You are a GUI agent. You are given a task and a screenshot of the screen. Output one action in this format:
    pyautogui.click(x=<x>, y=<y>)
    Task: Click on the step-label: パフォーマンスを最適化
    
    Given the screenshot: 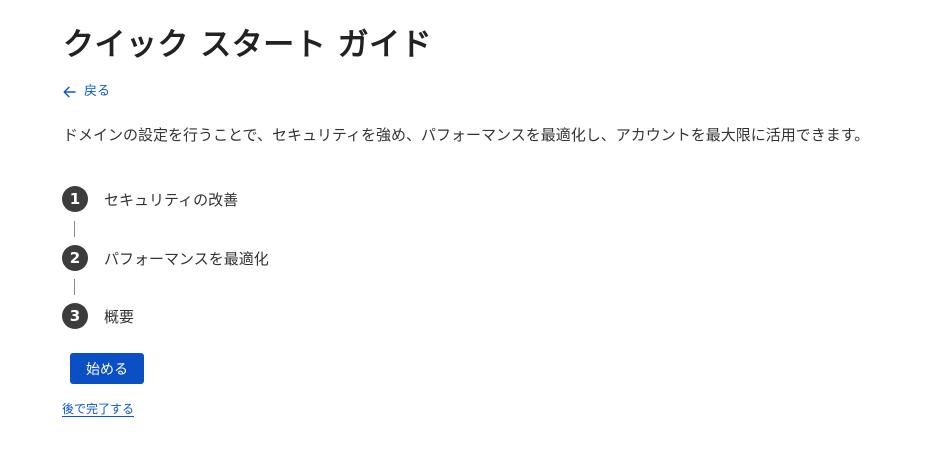 What is the action you would take?
    pyautogui.click(x=186, y=258)
    